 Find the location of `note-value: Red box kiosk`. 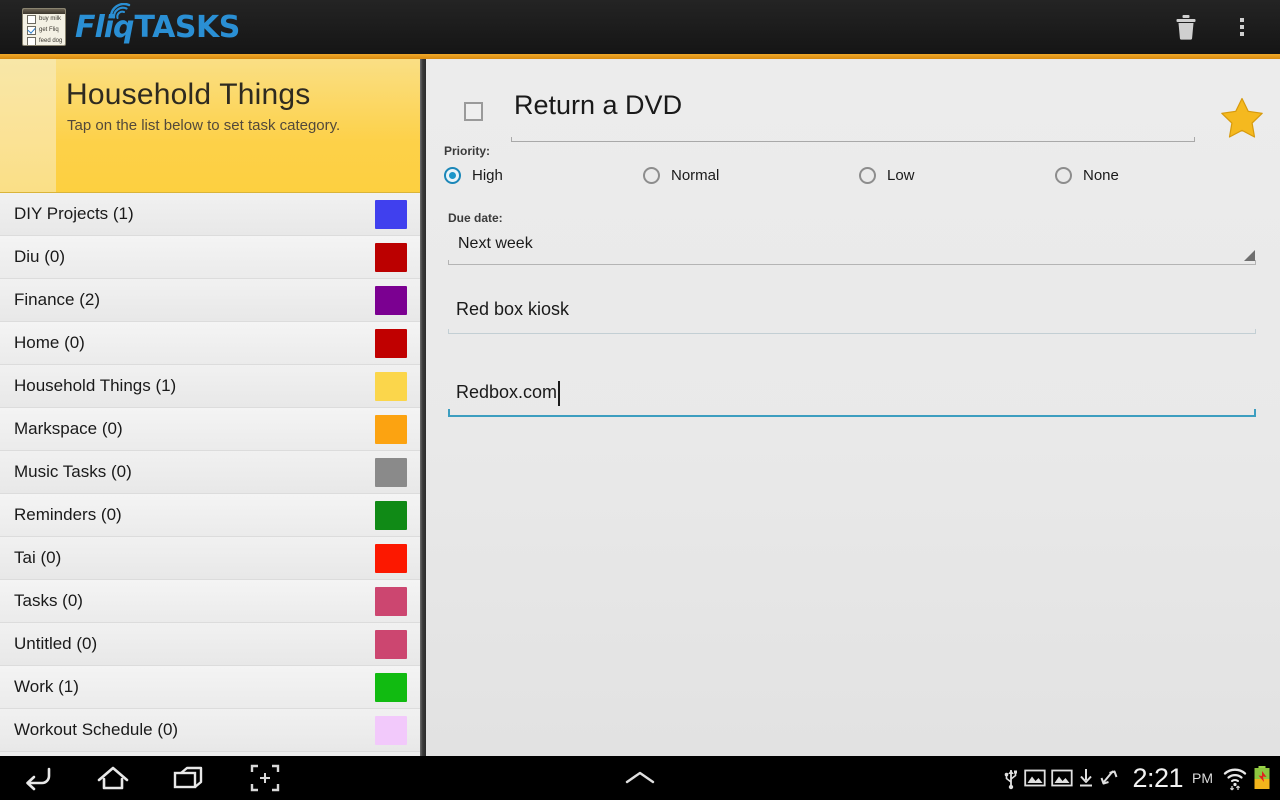

note-value: Red box kiosk is located at coordinates (513, 309).